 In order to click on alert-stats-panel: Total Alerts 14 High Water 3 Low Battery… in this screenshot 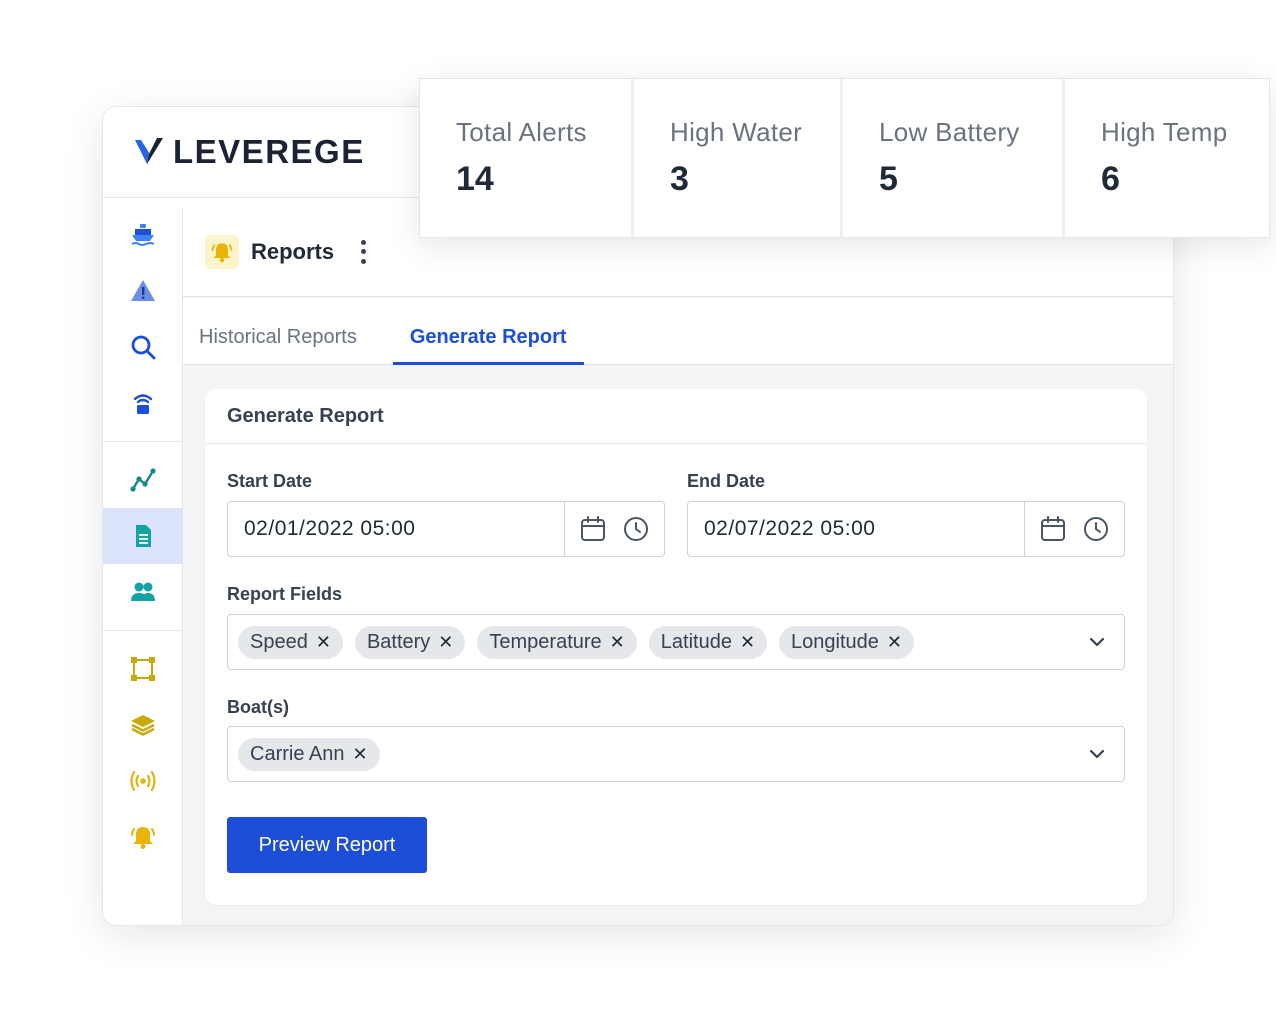, I will do `click(844, 158)`.